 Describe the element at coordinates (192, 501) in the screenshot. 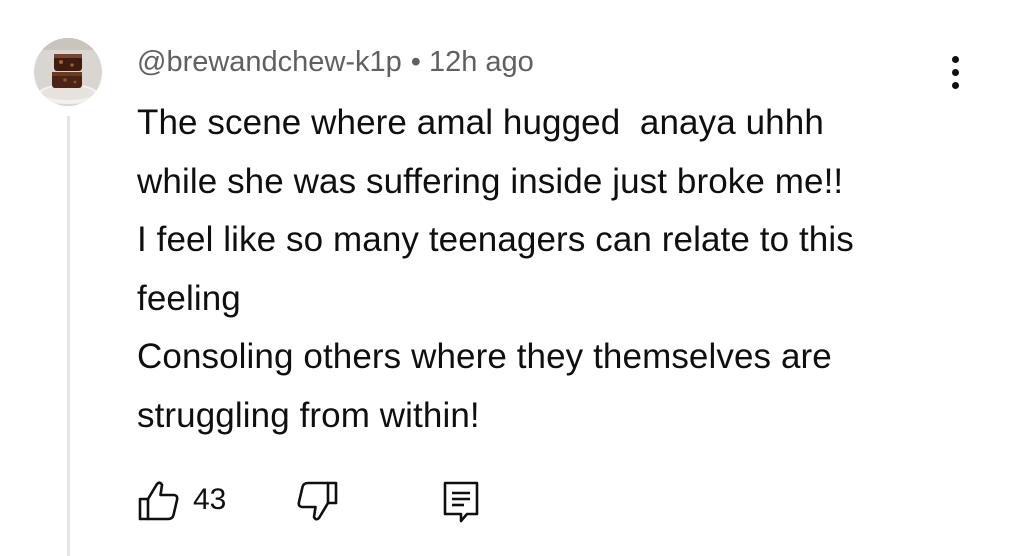

I see `like-button: 43` at that location.